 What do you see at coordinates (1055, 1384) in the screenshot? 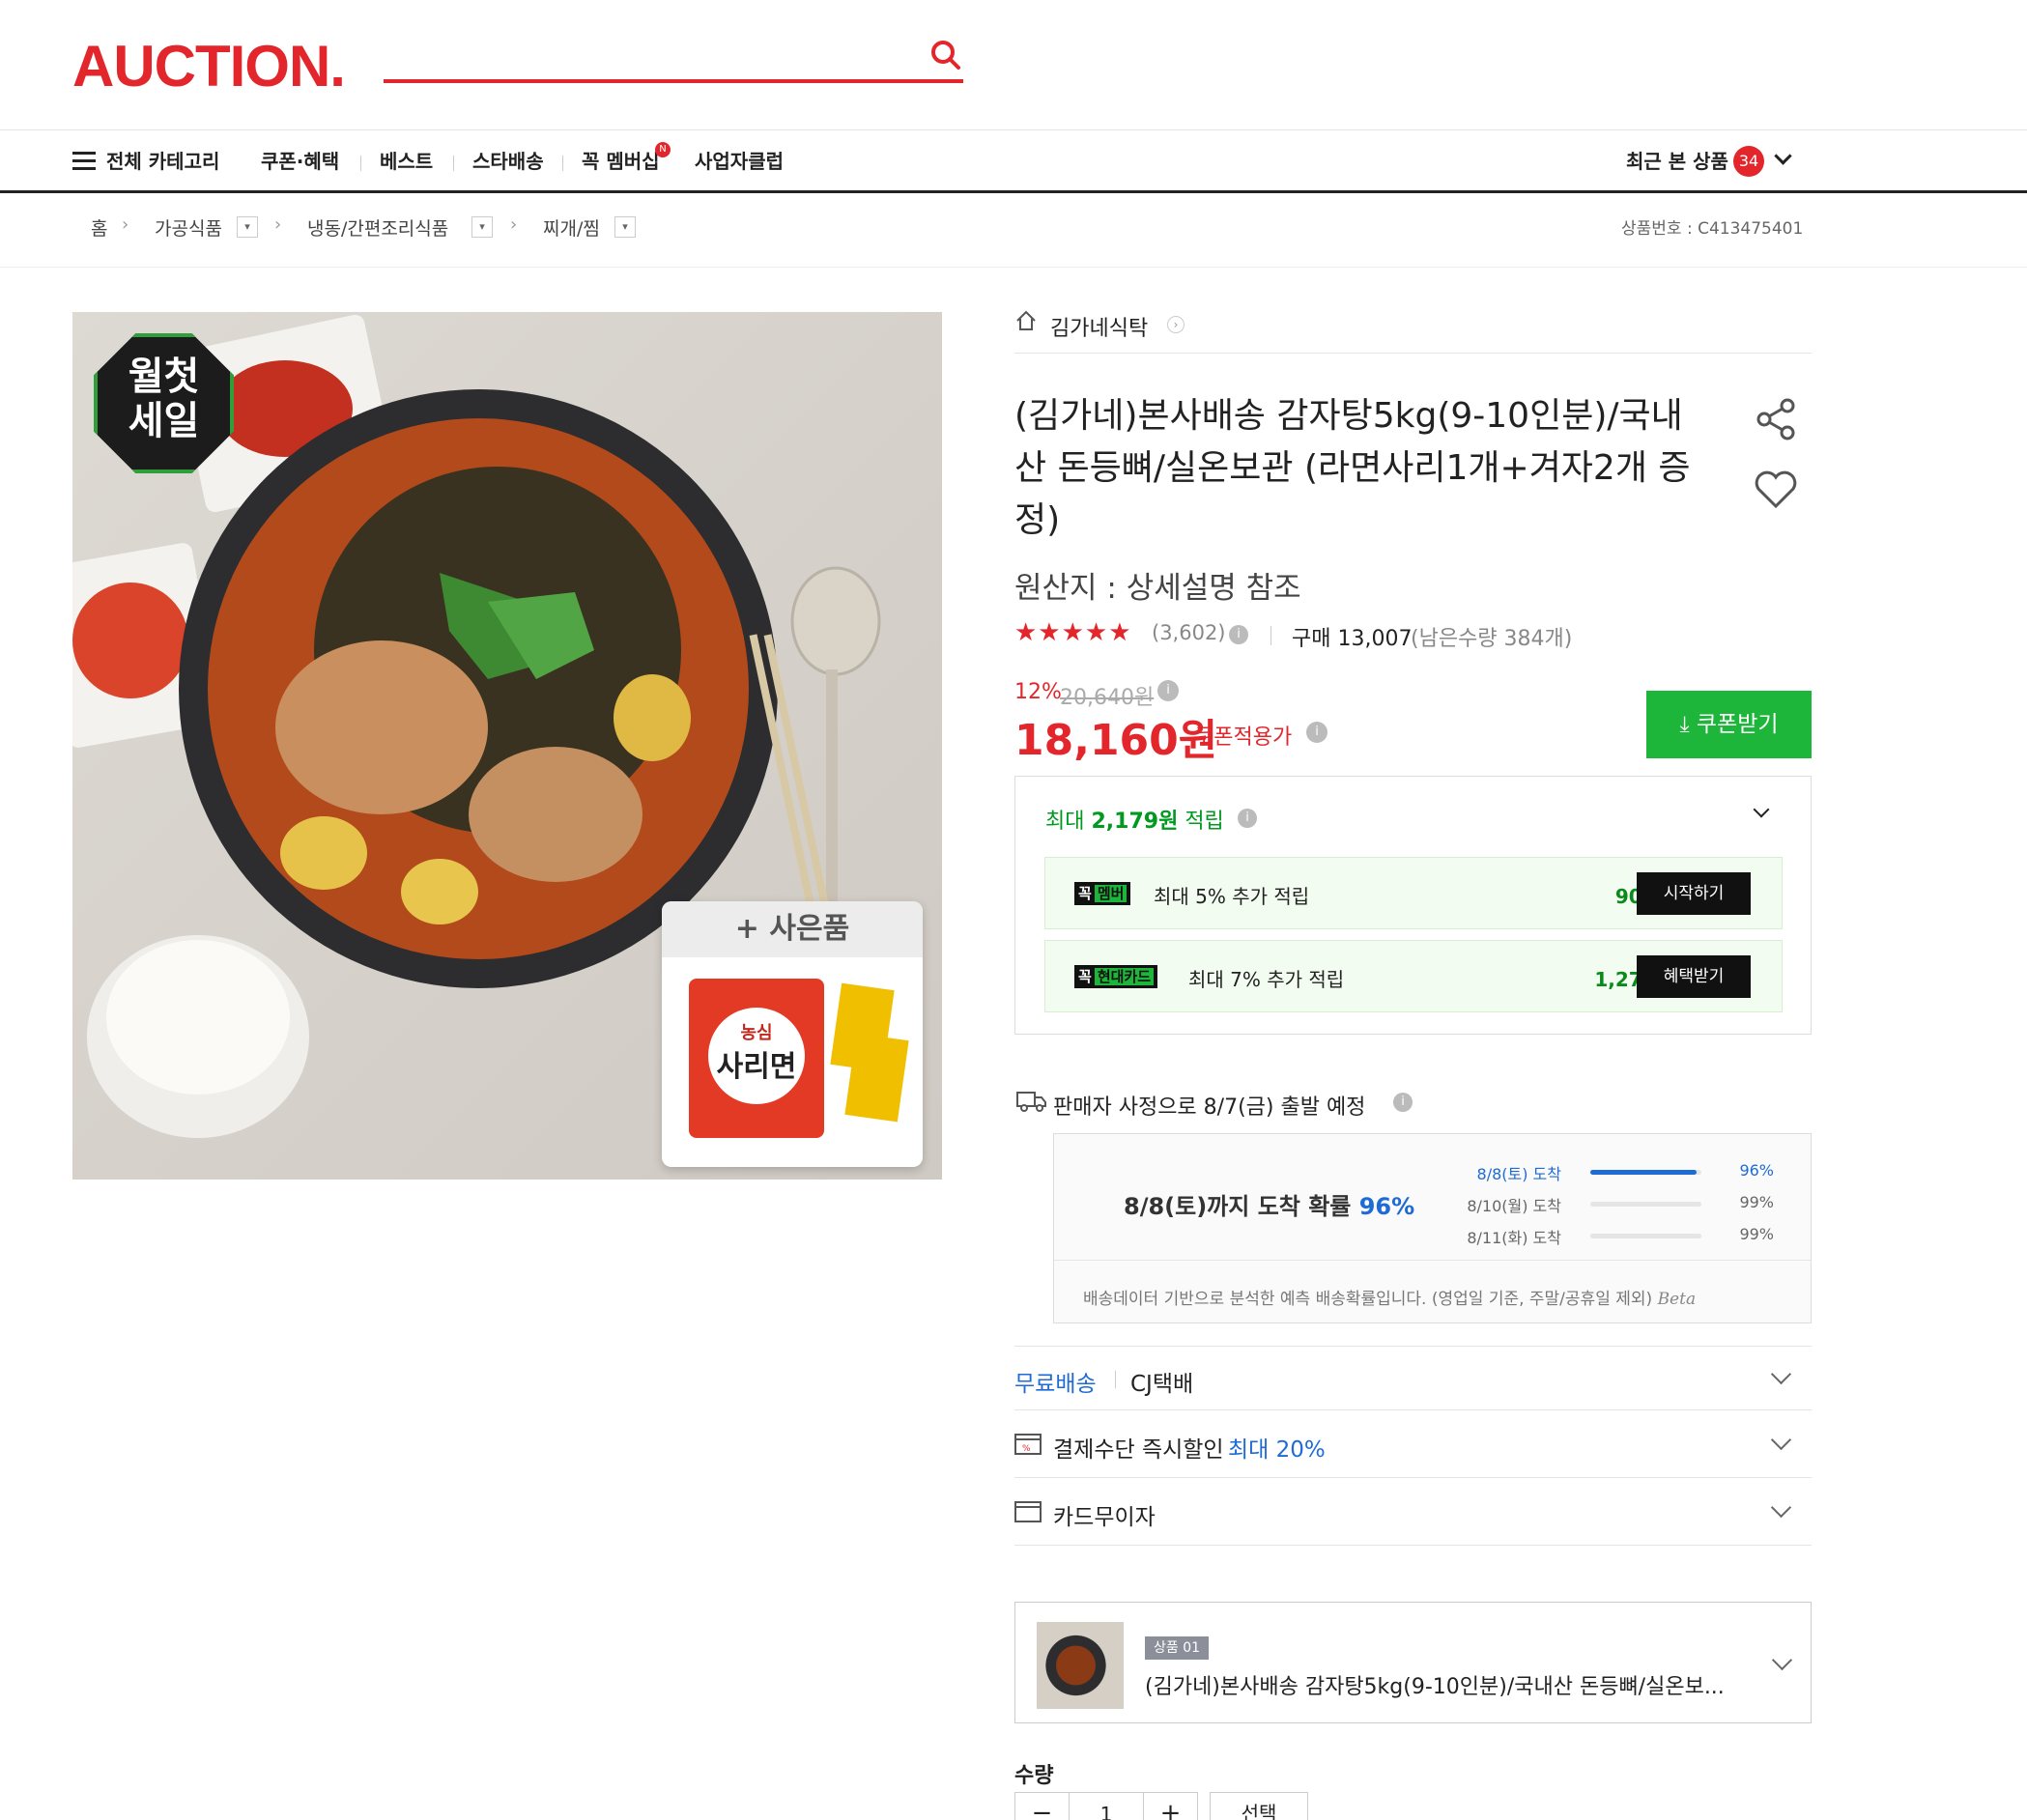
I see `free-shipping: 무료배송` at bounding box center [1055, 1384].